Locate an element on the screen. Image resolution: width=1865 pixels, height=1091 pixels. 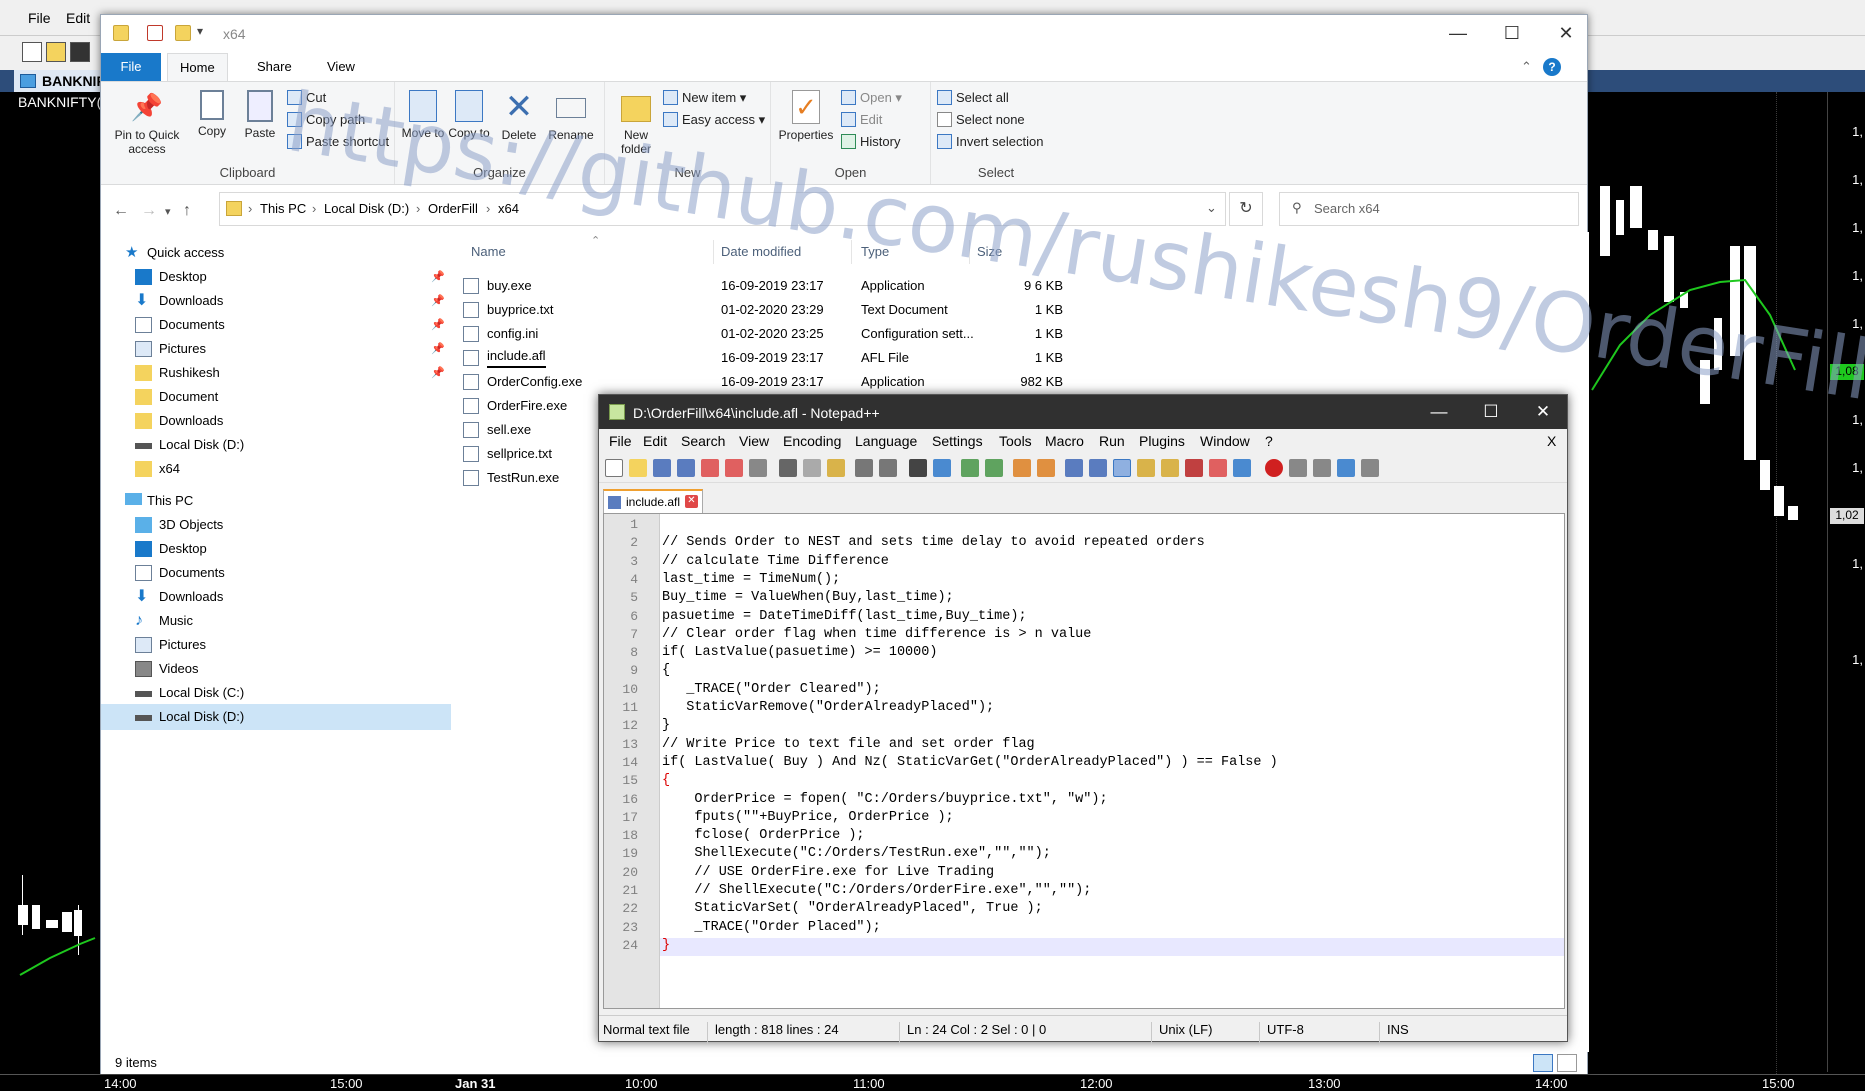
column-separator is located at coordinates (713, 252).